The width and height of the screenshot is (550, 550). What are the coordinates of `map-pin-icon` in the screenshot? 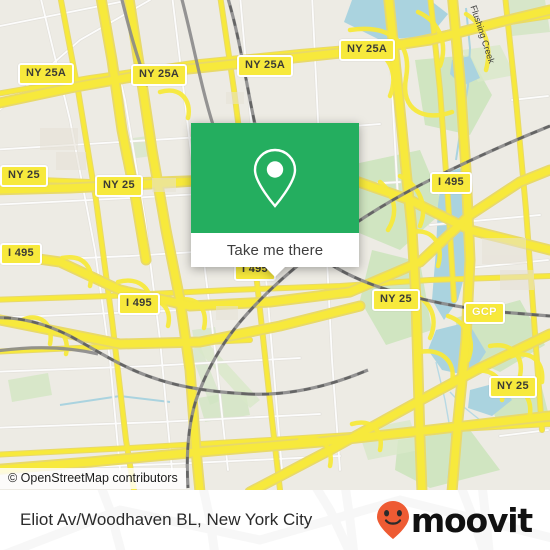 It's located at (275, 178).